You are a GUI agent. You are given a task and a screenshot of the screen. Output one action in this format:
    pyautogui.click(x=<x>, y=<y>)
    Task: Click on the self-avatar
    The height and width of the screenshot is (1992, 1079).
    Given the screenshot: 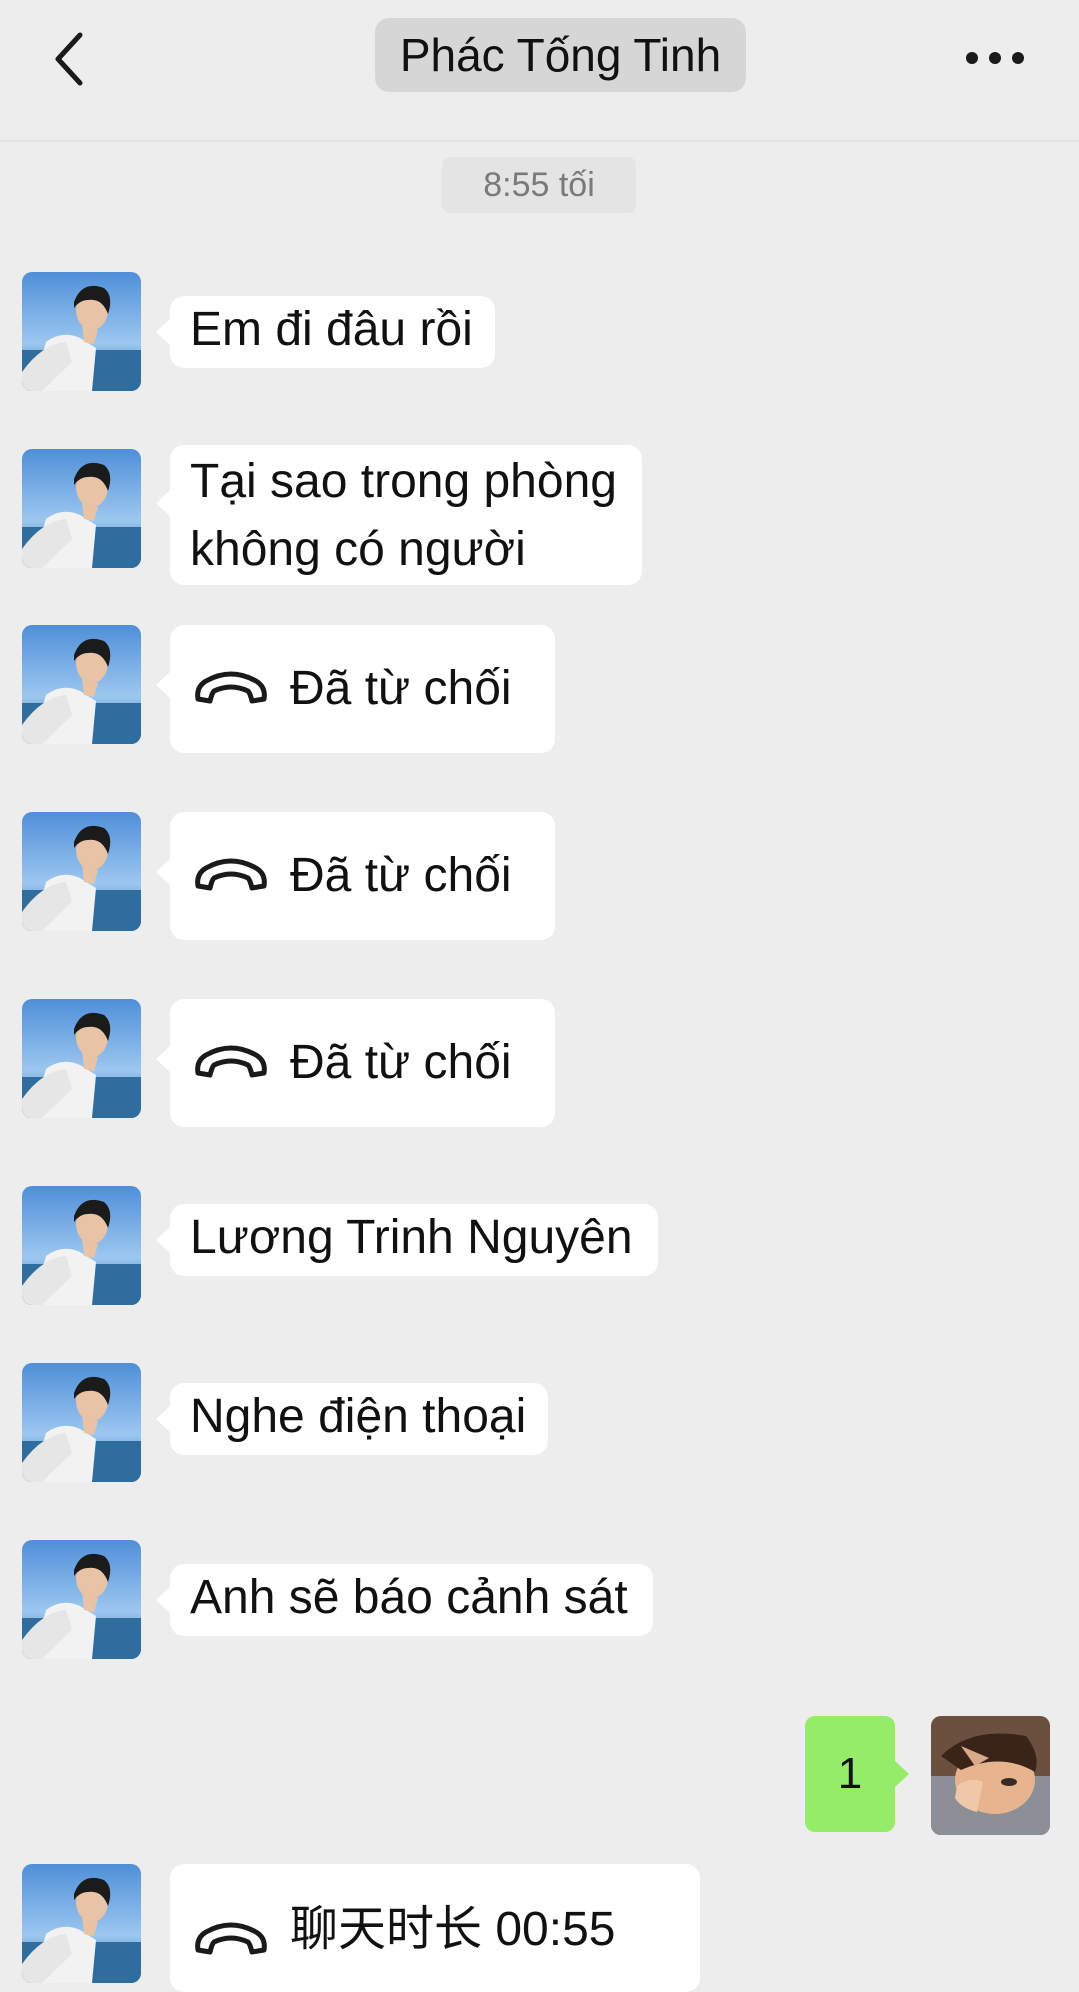 What is the action you would take?
    pyautogui.click(x=990, y=1775)
    